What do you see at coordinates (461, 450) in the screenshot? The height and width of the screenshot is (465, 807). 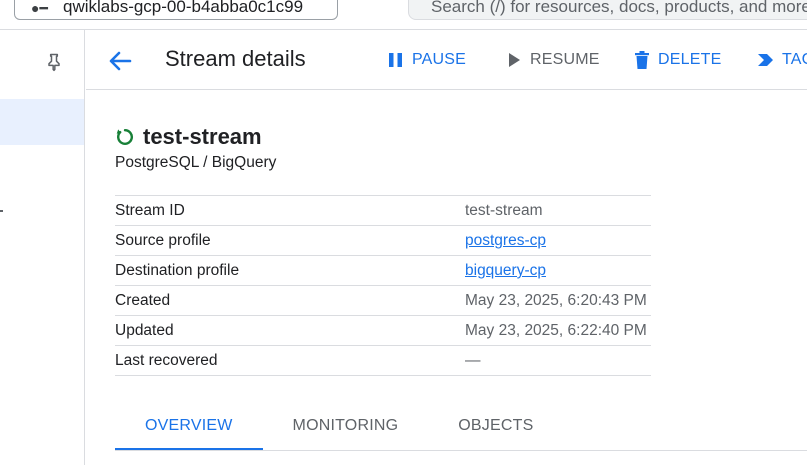 I see `tab-bar-divider` at bounding box center [461, 450].